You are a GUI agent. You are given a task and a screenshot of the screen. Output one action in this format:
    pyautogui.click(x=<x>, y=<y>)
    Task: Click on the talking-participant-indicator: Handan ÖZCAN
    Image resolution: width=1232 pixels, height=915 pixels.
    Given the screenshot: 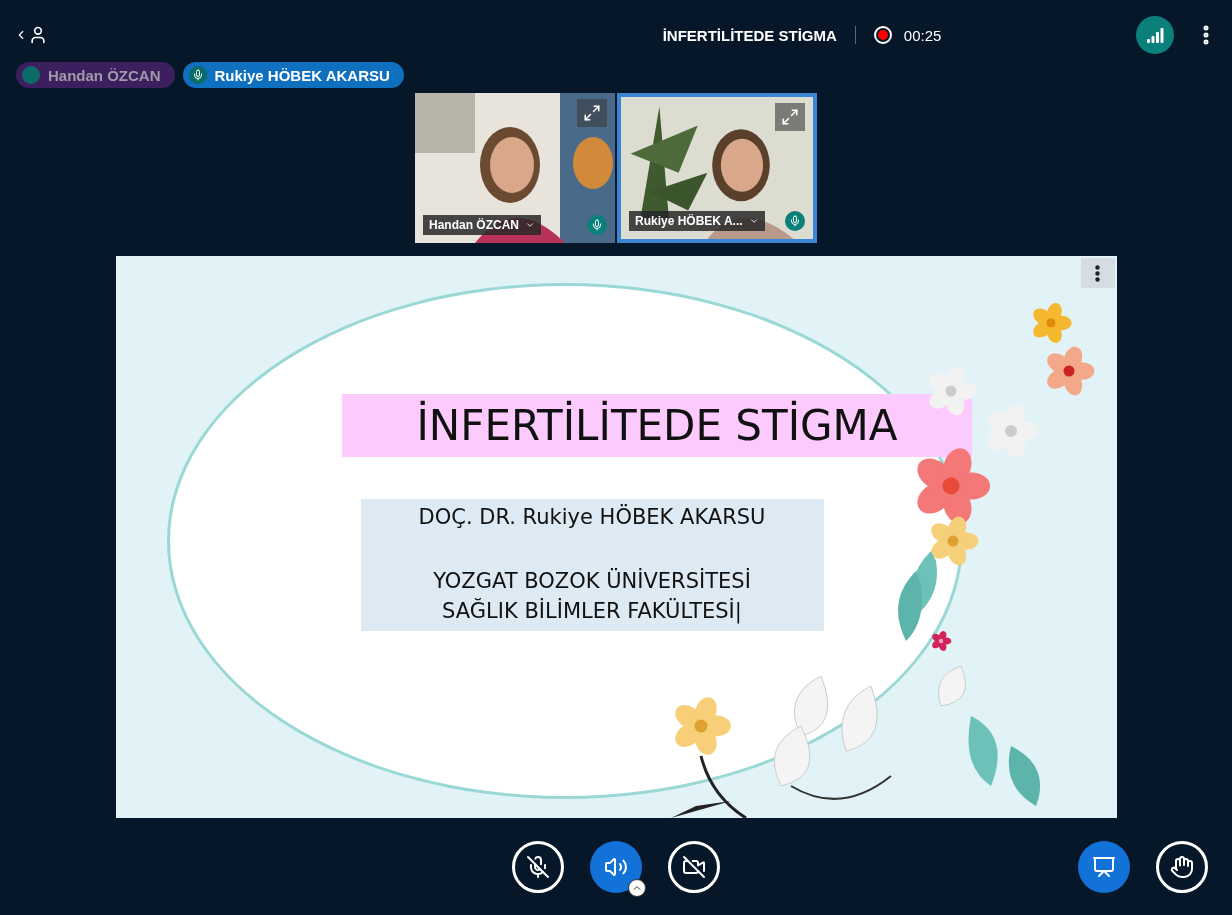 What is the action you would take?
    pyautogui.click(x=95, y=75)
    